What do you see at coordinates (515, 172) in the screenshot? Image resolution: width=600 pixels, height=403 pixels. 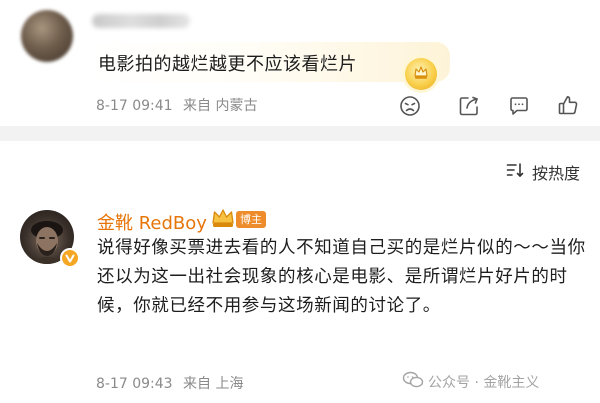 I see `sort-icon` at bounding box center [515, 172].